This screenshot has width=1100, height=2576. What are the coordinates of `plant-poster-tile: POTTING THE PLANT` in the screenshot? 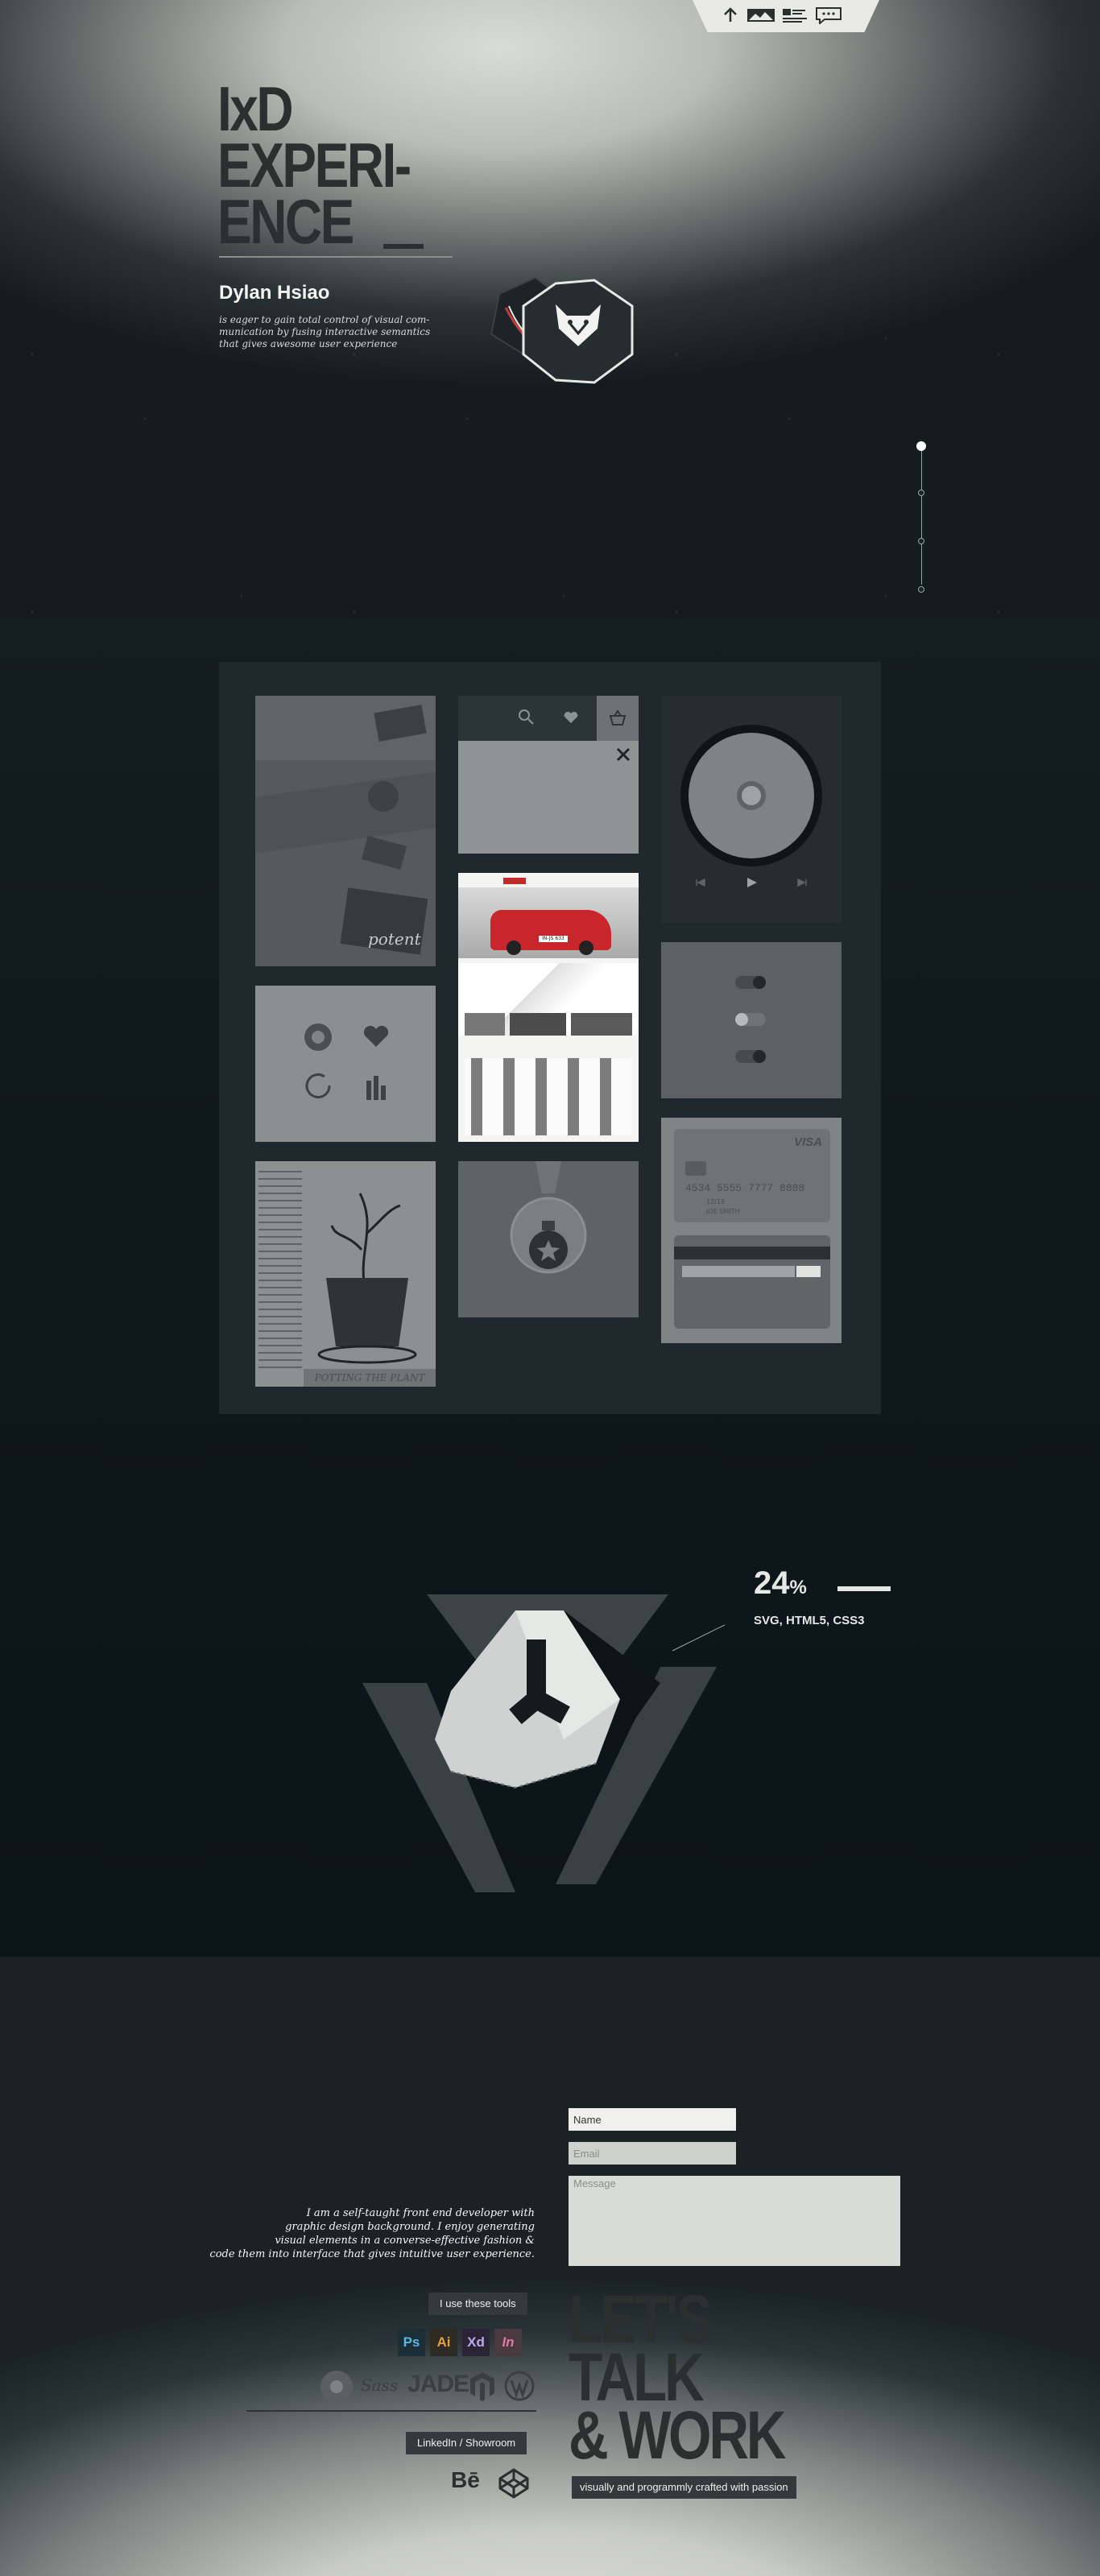 It's located at (345, 1274).